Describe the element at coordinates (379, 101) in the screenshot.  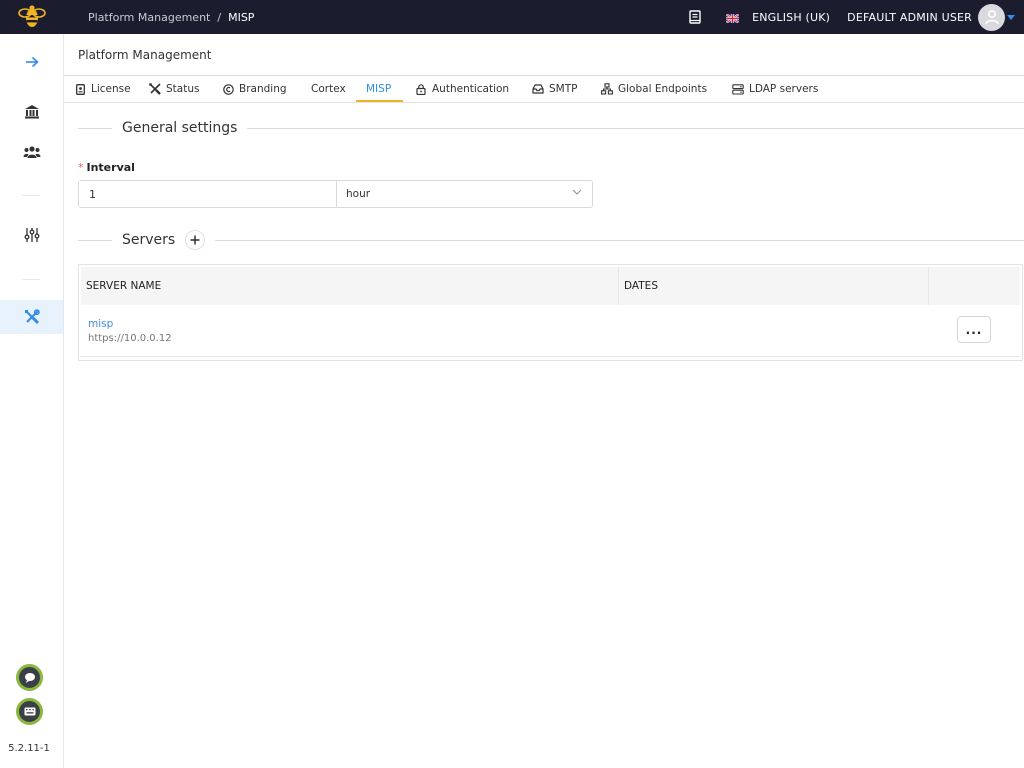
I see `active-tab-indicator` at that location.